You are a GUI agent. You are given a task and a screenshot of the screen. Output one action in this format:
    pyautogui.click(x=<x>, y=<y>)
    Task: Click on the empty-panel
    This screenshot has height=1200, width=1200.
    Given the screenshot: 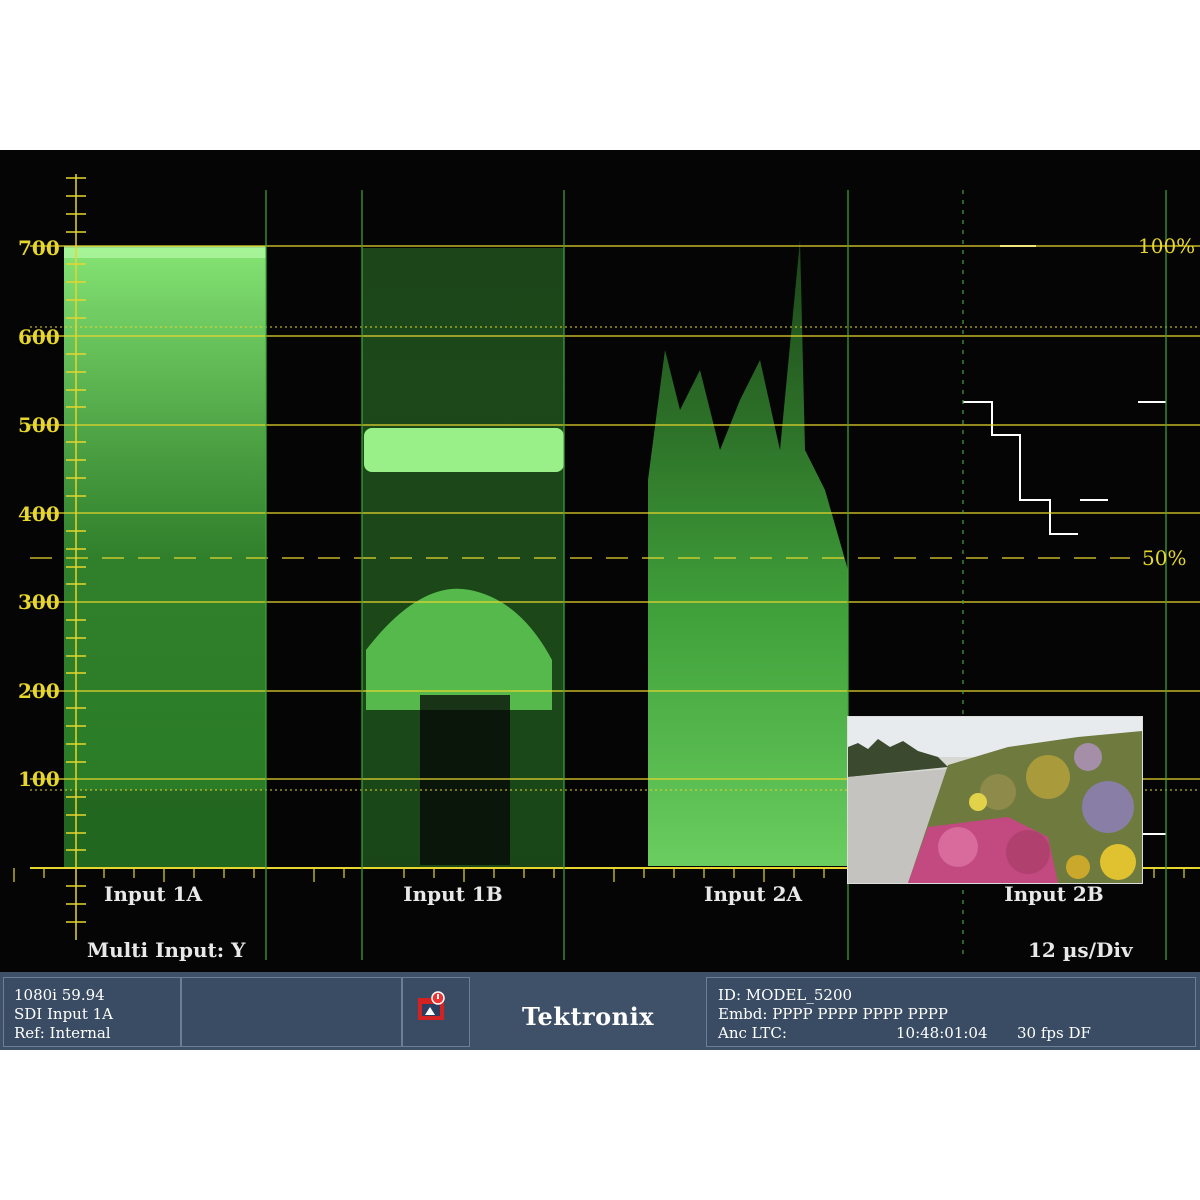 What is the action you would take?
    pyautogui.click(x=291, y=1012)
    